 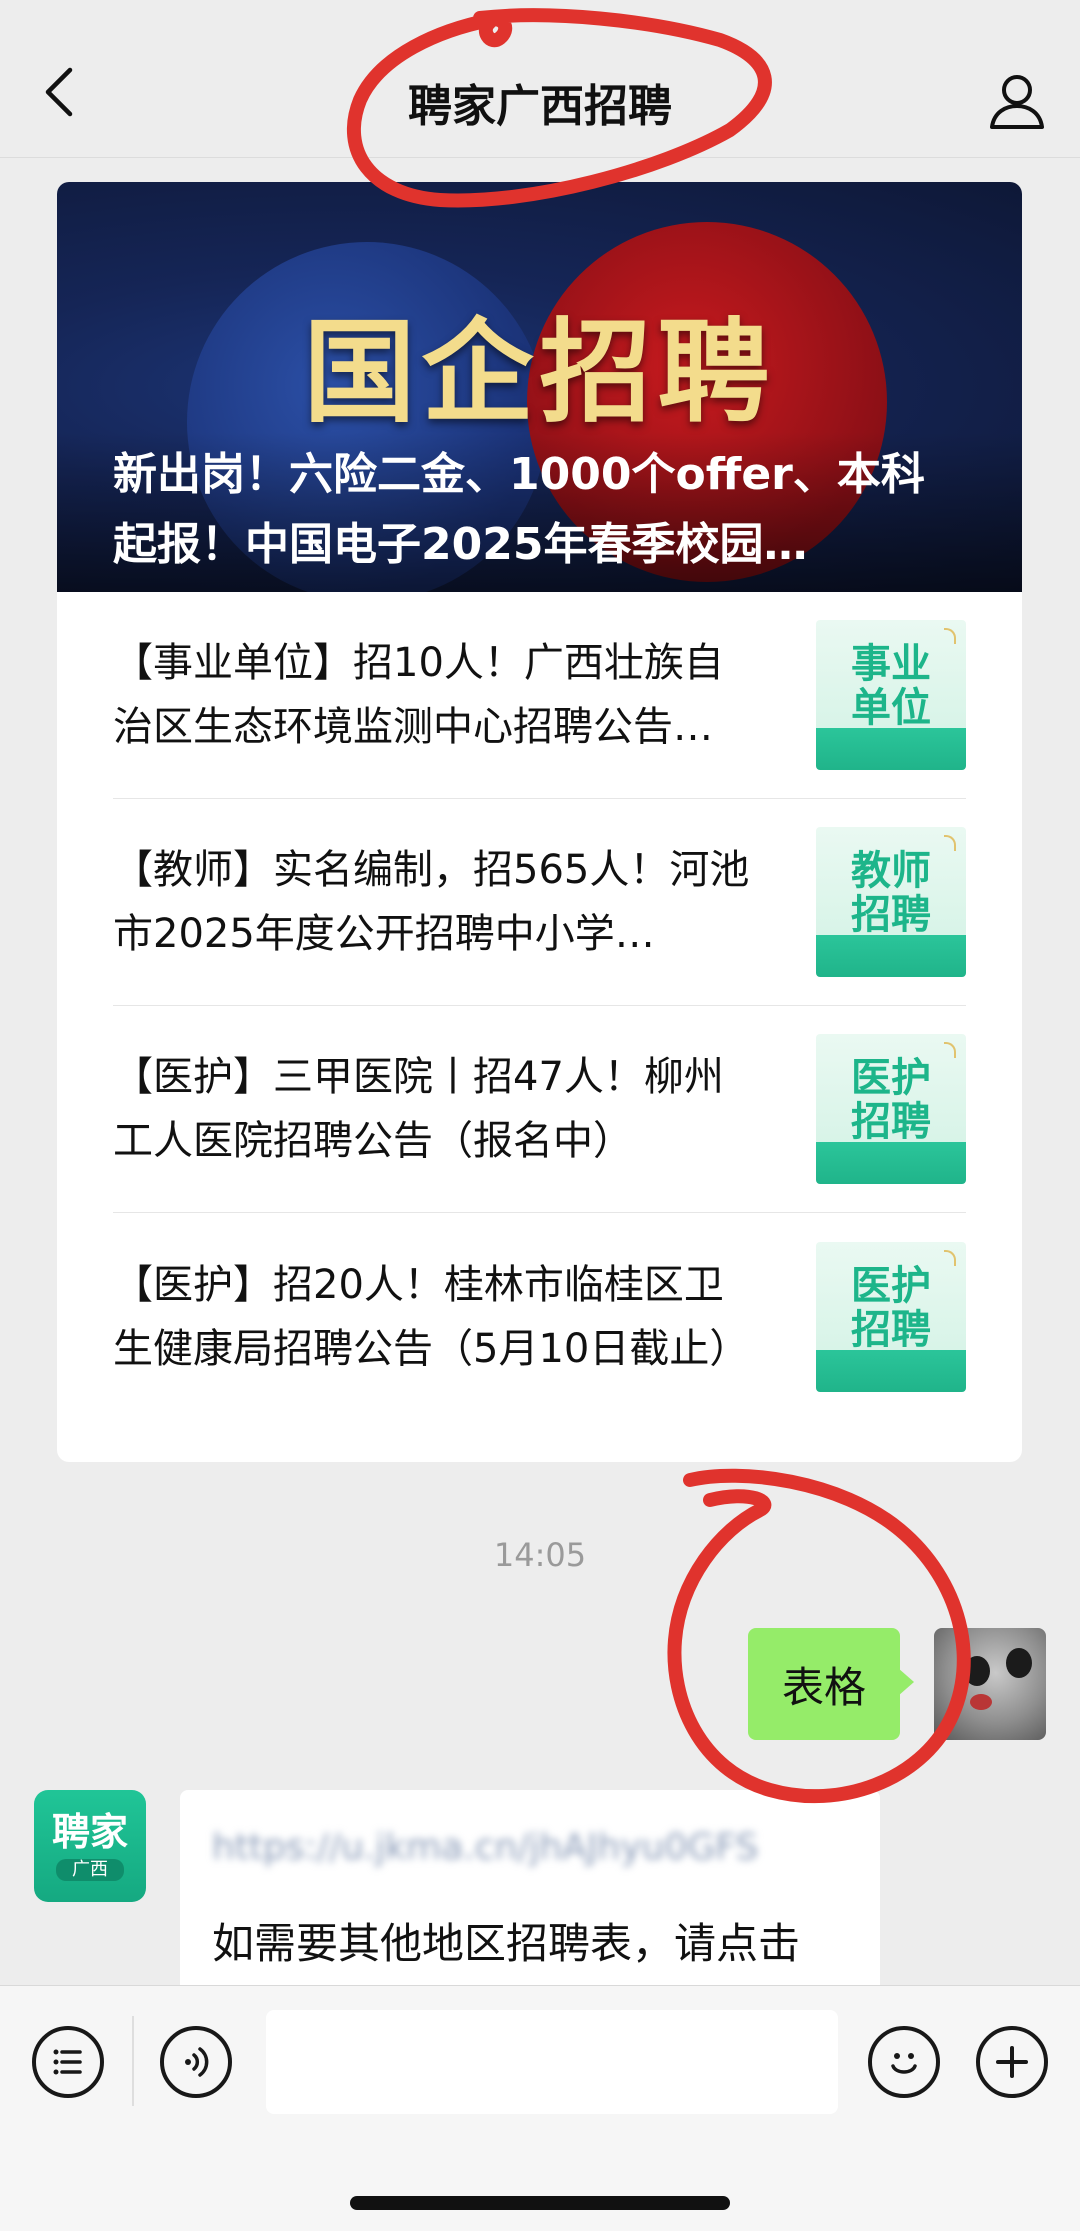 What do you see at coordinates (506, 1943) in the screenshot?
I see `bot-message-text: 如需要其他地区招聘表，请点击` at bounding box center [506, 1943].